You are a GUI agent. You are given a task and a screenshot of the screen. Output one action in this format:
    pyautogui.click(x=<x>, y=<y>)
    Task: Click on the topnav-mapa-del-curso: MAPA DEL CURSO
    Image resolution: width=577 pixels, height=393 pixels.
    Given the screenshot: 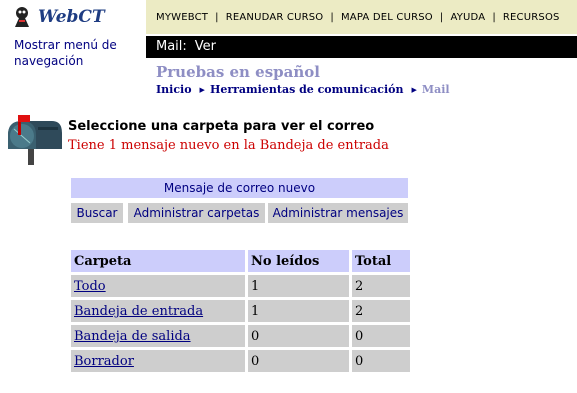 What is the action you would take?
    pyautogui.click(x=387, y=17)
    